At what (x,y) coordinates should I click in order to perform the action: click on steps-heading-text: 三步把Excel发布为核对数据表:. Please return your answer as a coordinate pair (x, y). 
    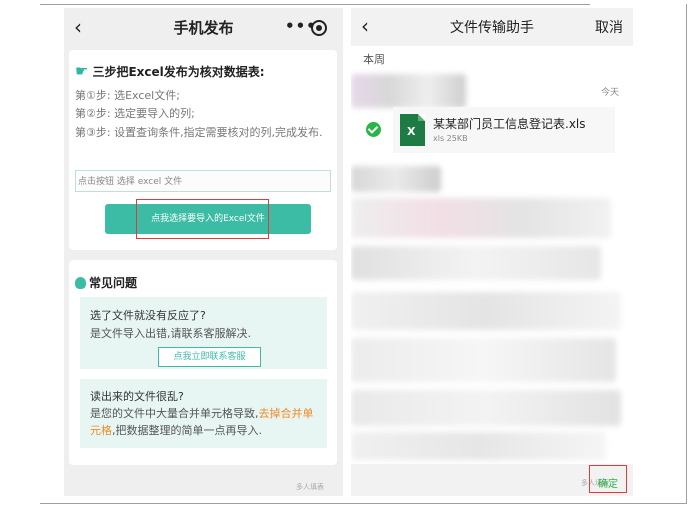
    Looking at the image, I should click on (178, 72).